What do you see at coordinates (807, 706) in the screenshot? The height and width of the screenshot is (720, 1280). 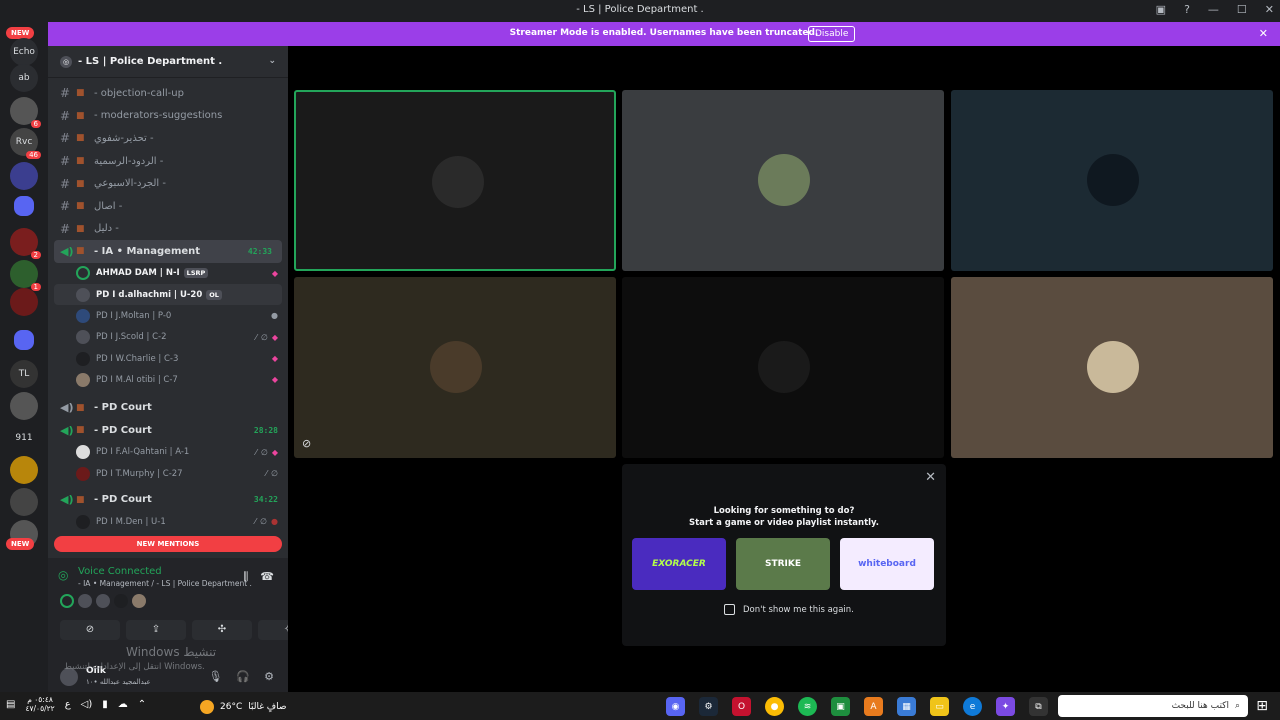 I see `spotify-icon: ≋` at bounding box center [807, 706].